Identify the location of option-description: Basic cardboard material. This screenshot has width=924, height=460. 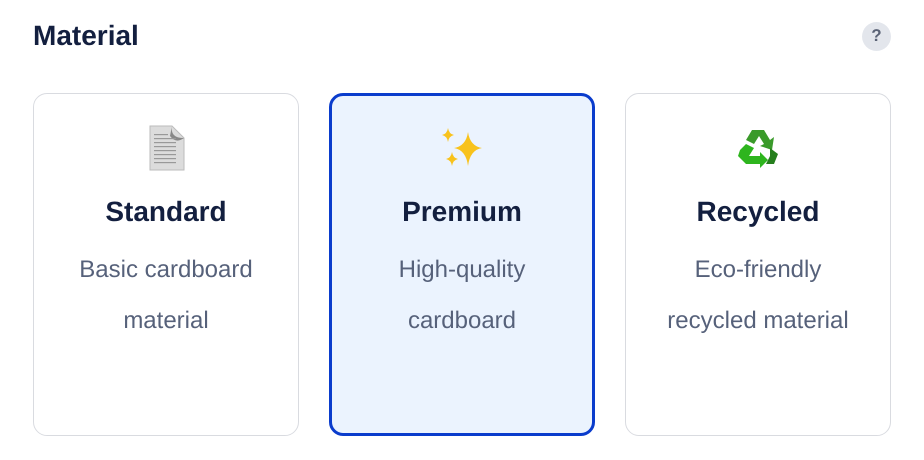
(166, 295).